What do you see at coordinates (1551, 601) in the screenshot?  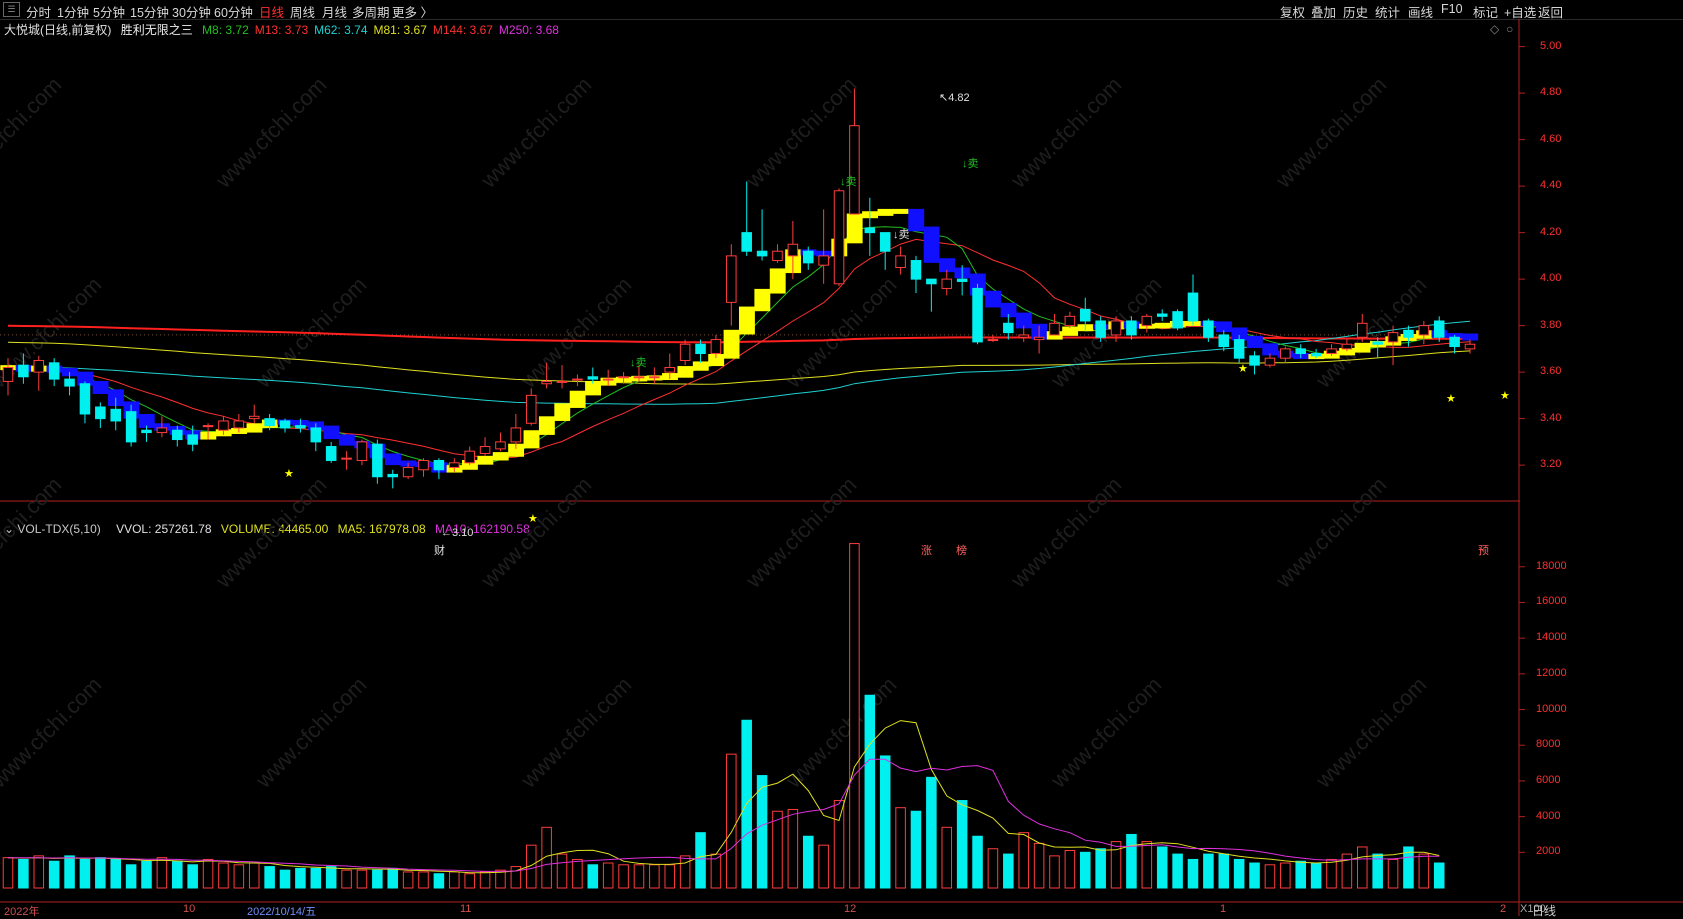 I see `volume-tick-label: 16000` at bounding box center [1551, 601].